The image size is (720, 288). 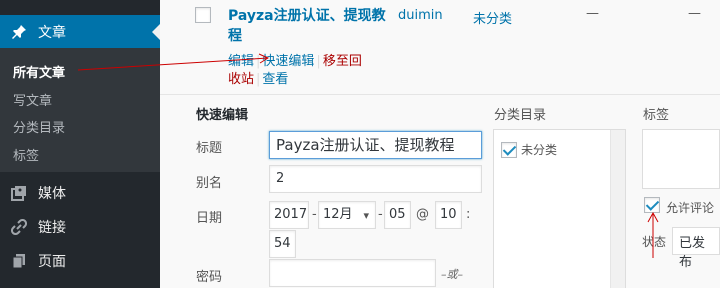 What do you see at coordinates (241, 61) in the screenshot?
I see `edit-link: 编辑` at bounding box center [241, 61].